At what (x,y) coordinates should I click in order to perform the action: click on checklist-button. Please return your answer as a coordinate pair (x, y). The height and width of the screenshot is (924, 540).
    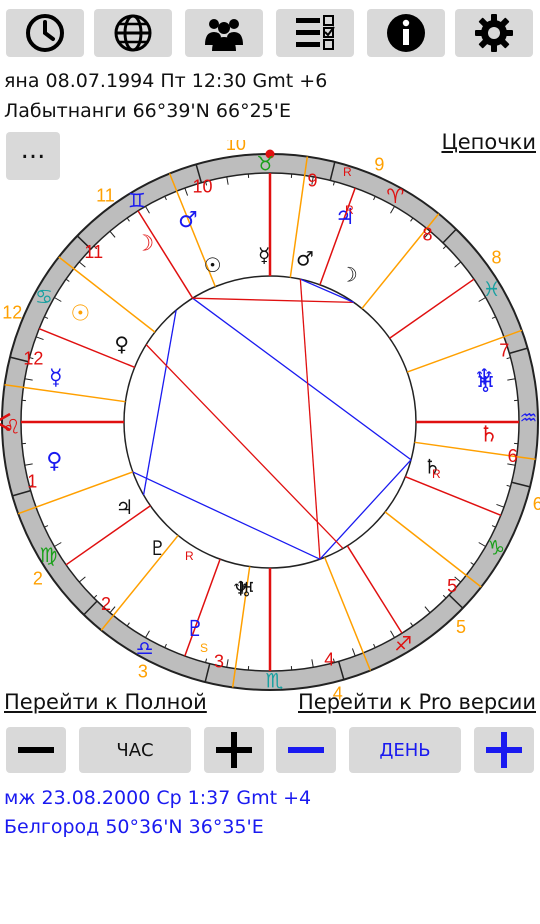
    Looking at the image, I should click on (315, 33).